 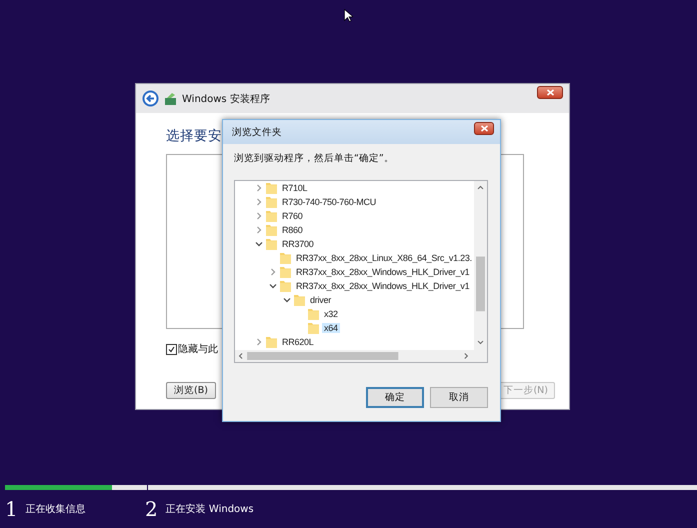 What do you see at coordinates (361, 356) in the screenshot?
I see `horizontal-scrollbar` at bounding box center [361, 356].